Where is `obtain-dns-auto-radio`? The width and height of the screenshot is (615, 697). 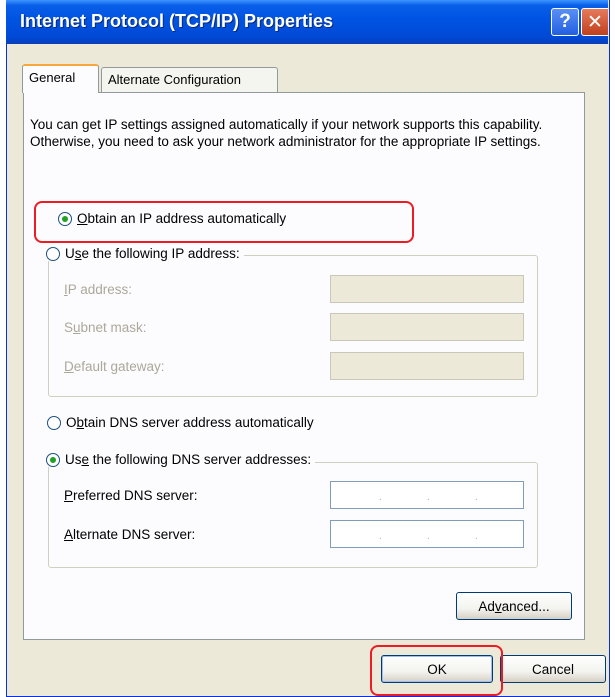
obtain-dns-auto-radio is located at coordinates (54, 422).